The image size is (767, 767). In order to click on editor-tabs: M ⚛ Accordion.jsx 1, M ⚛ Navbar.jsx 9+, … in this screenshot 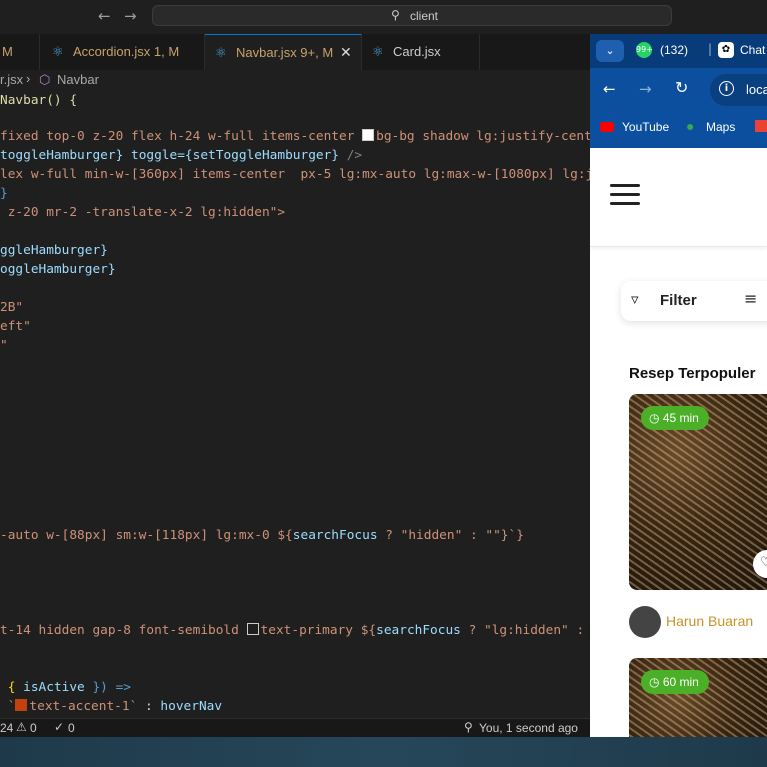, I will do `click(295, 52)`.